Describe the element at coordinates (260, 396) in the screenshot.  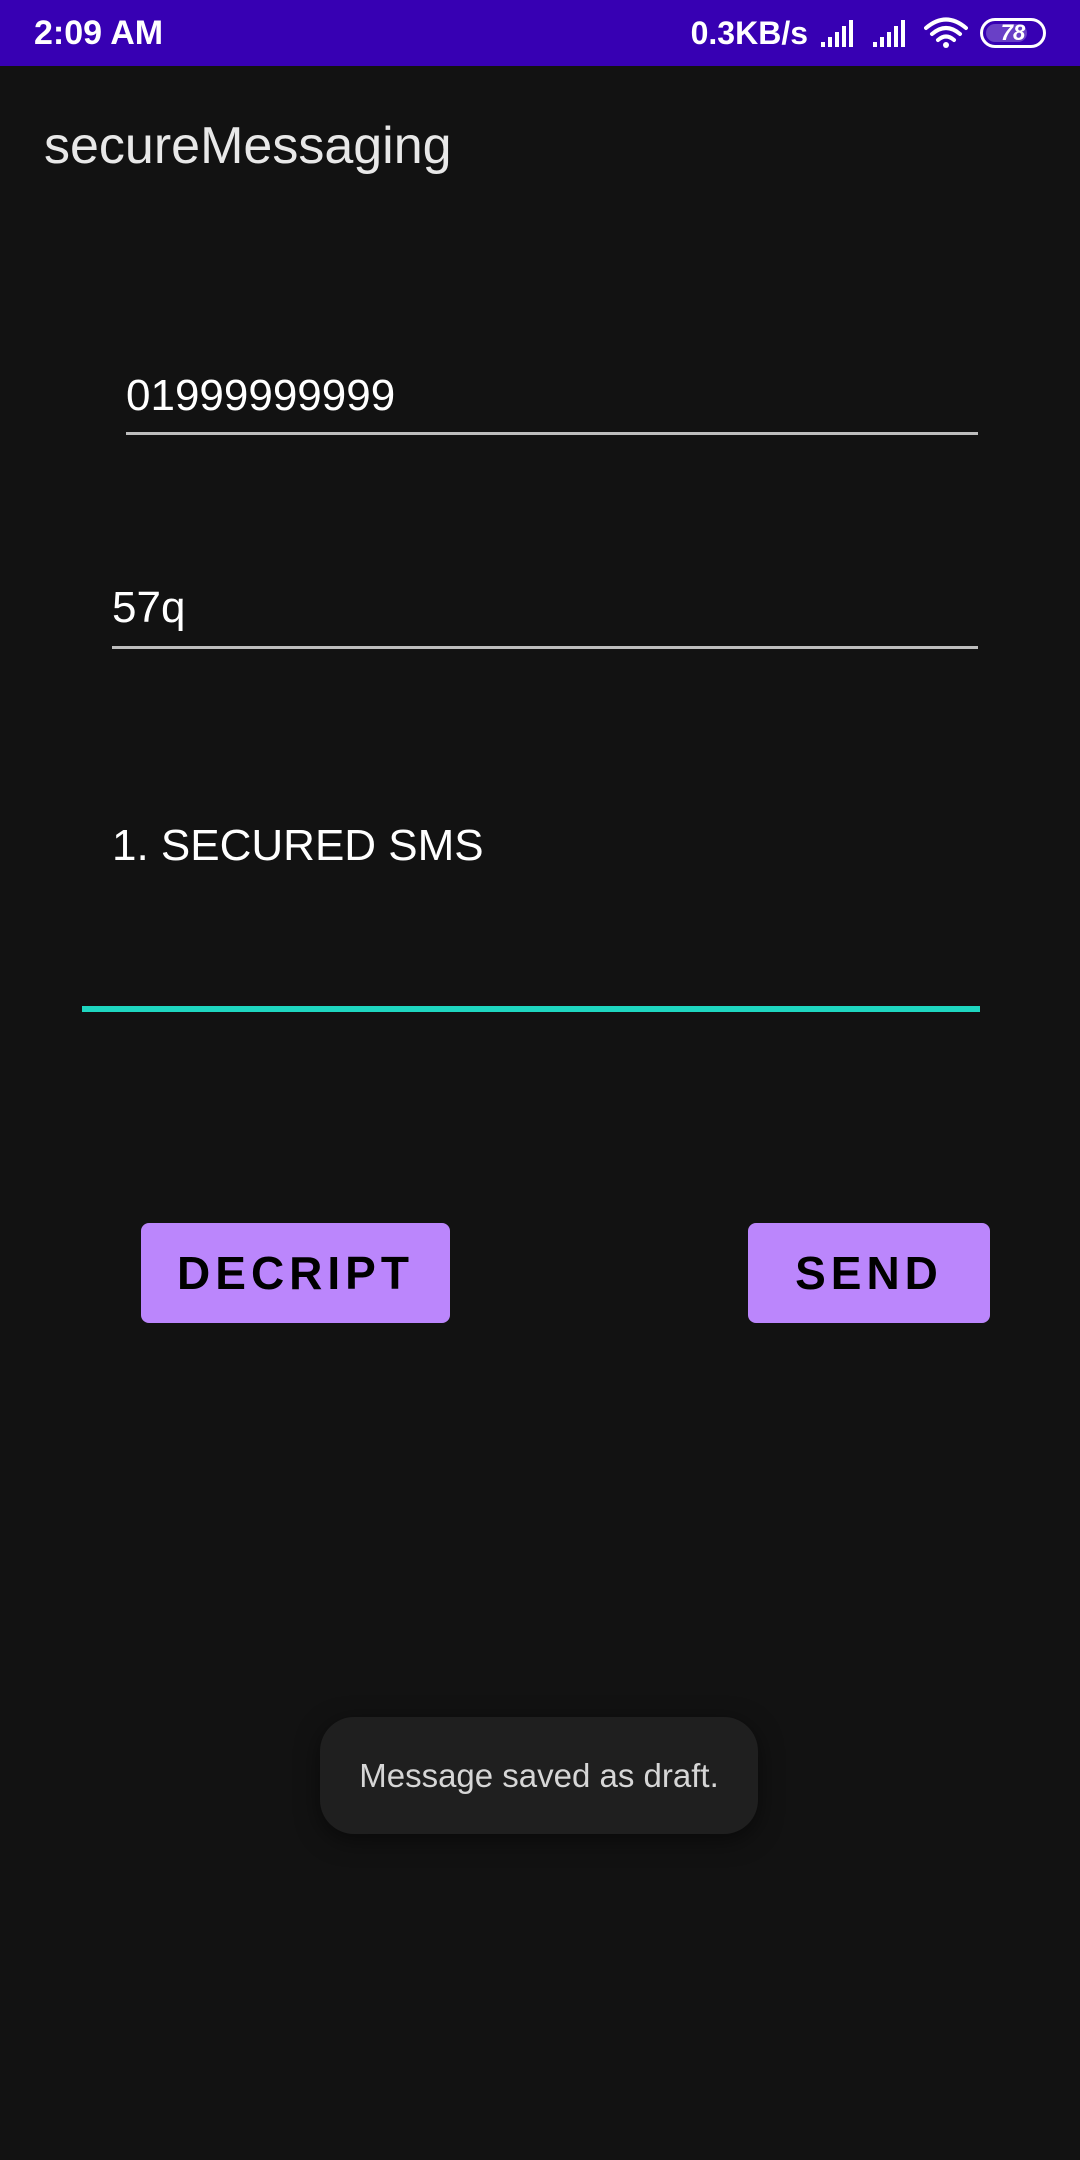
I see `phone-number-value: 01999999999` at that location.